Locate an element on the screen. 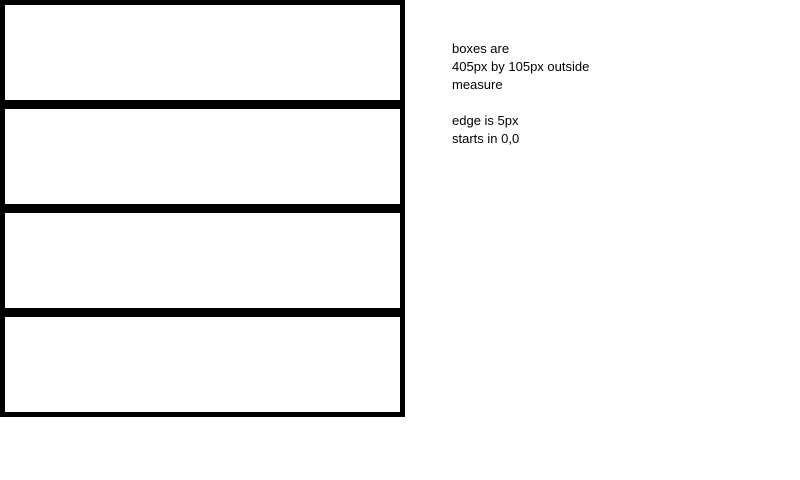 Image resolution: width=800 pixels, height=480 pixels. note-line-2: 405px by 105px outside is located at coordinates (521, 66).